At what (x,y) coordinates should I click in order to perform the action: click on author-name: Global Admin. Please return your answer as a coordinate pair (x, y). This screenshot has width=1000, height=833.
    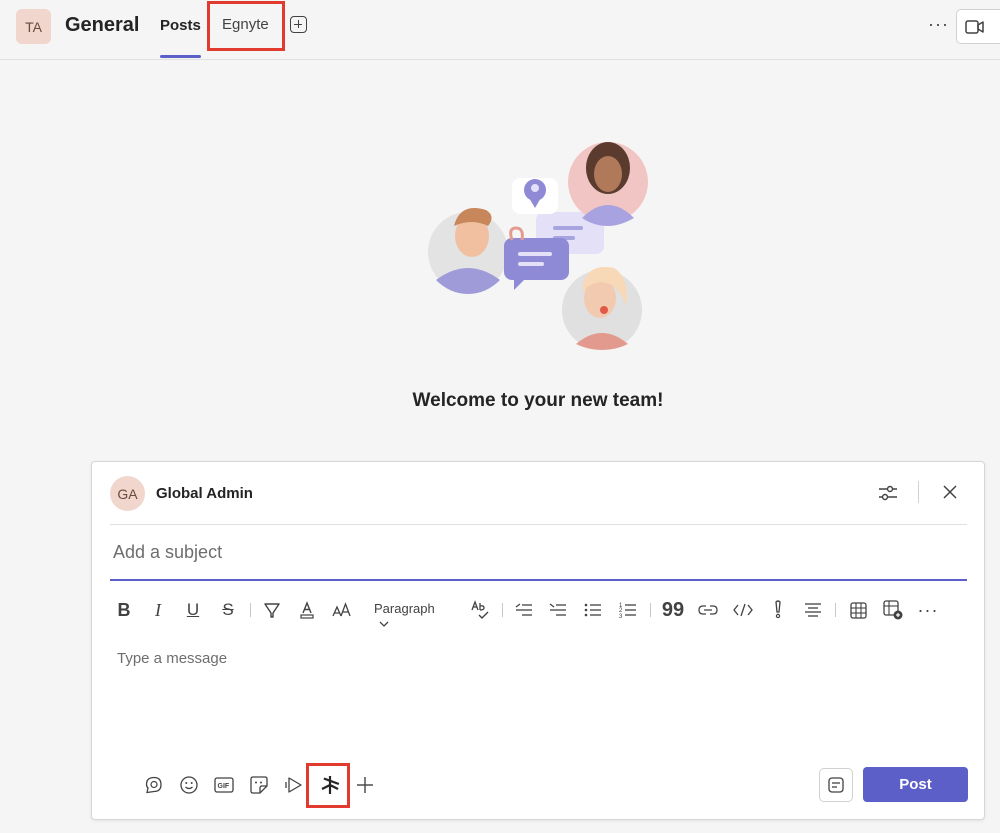
    Looking at the image, I should click on (204, 493).